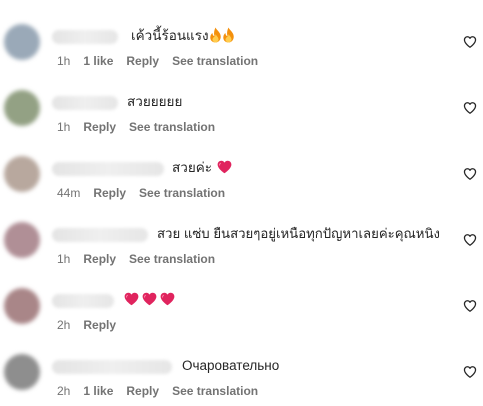 Image resolution: width=483 pixels, height=406 pixels. I want to click on comment-text: สวยยยยย, so click(154, 102).